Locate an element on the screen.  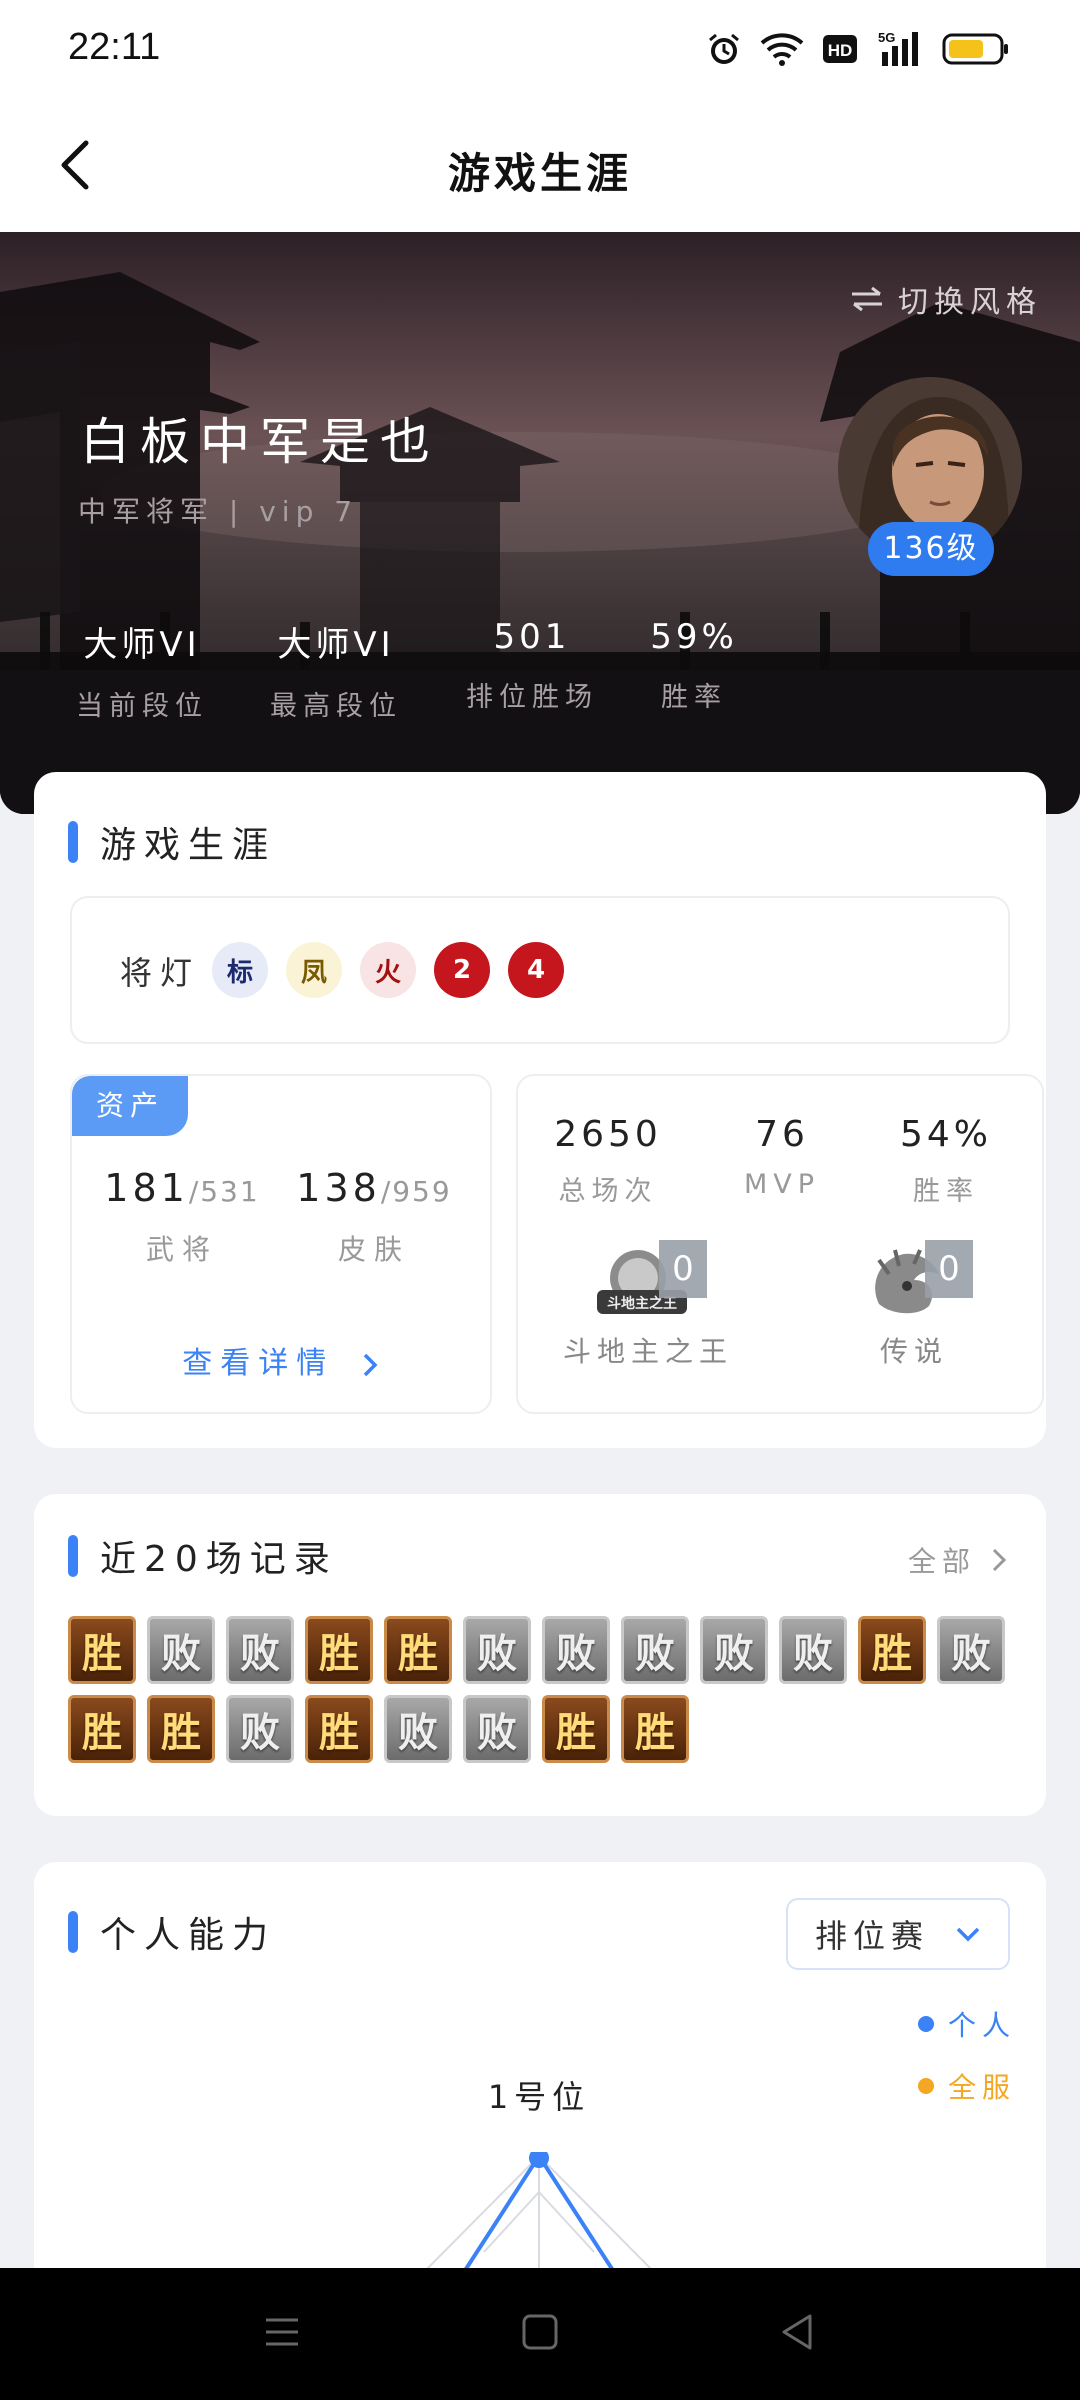
ability-radar-chart is located at coordinates (539, 2212).